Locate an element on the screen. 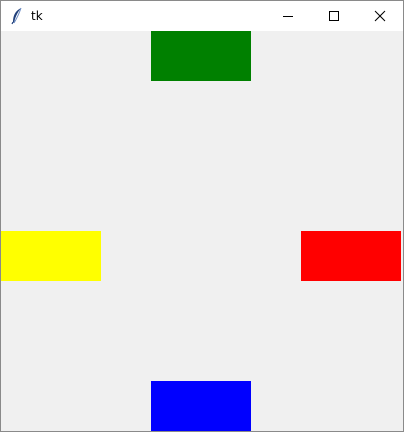 The width and height of the screenshot is (404, 432). blue-block is located at coordinates (201, 406).